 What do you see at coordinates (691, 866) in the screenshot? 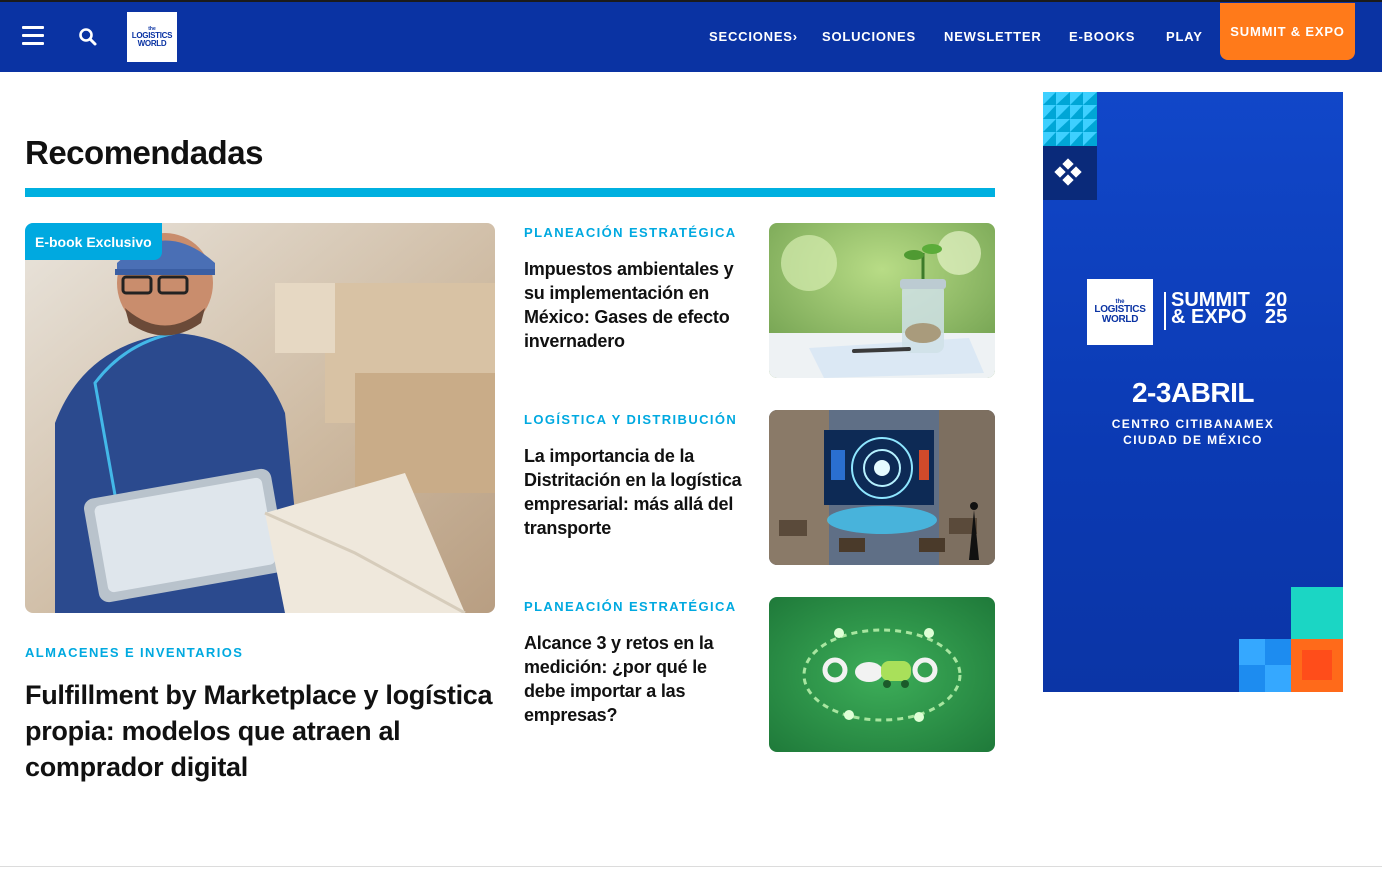
I see `page-bottom-divider` at bounding box center [691, 866].